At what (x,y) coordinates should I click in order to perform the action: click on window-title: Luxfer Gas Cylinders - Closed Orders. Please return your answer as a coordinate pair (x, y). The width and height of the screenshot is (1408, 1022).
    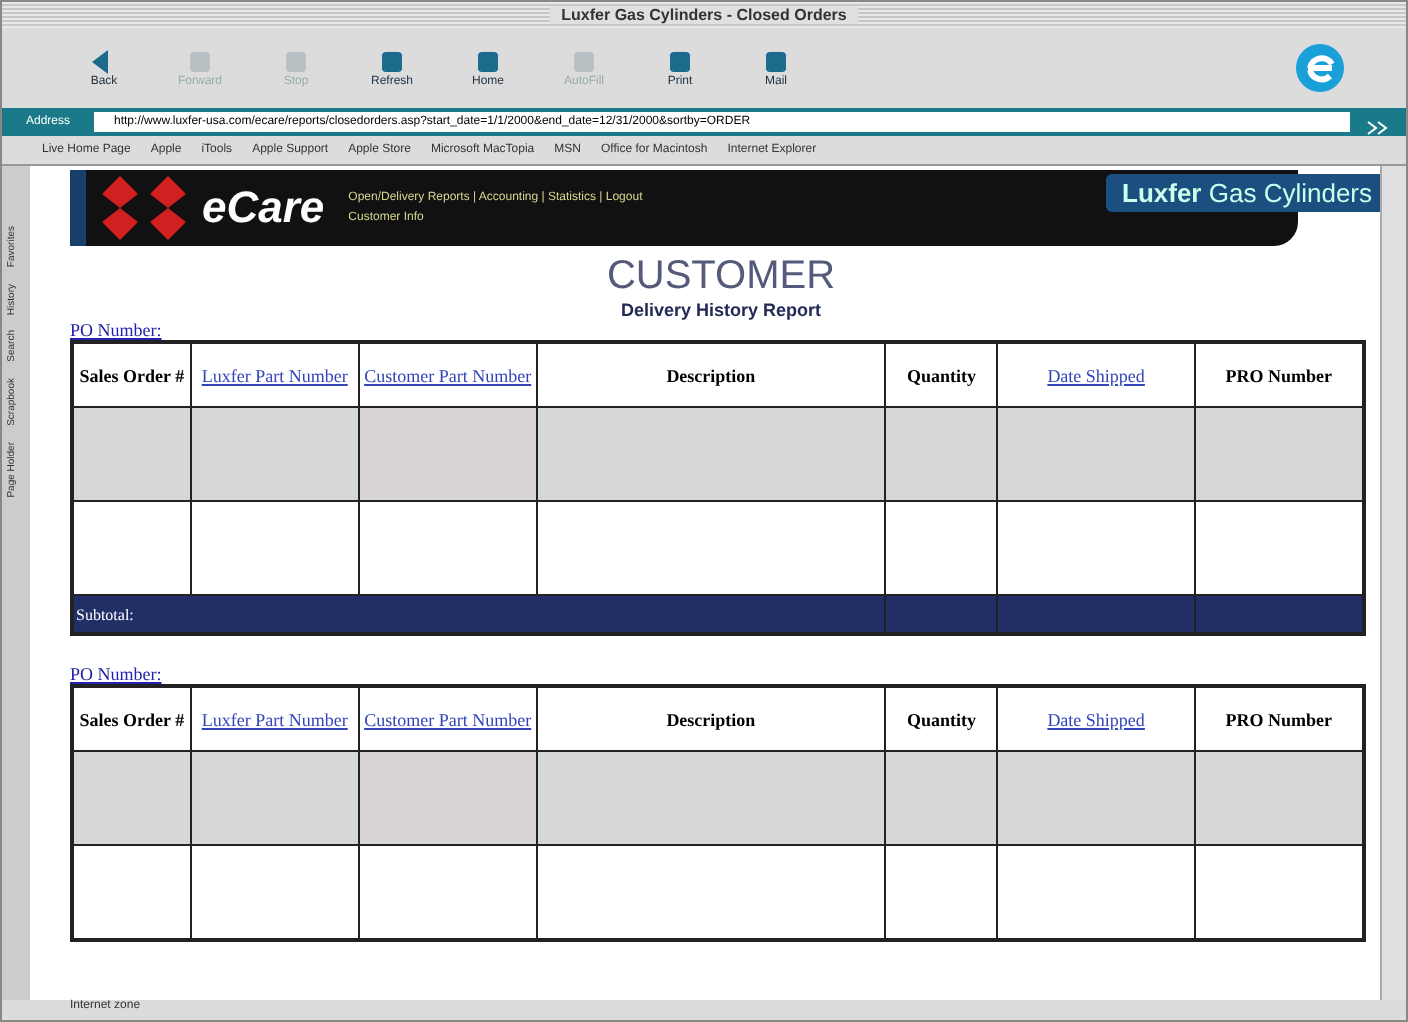
    Looking at the image, I should click on (704, 15).